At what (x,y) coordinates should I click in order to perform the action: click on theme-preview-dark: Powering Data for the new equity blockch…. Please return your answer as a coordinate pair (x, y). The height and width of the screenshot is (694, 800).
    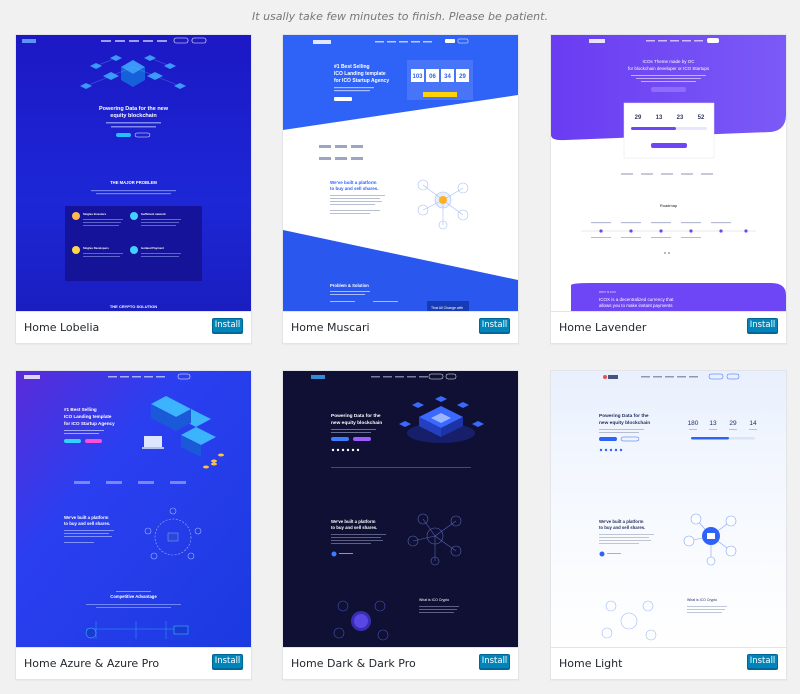
    Looking at the image, I should click on (400, 509).